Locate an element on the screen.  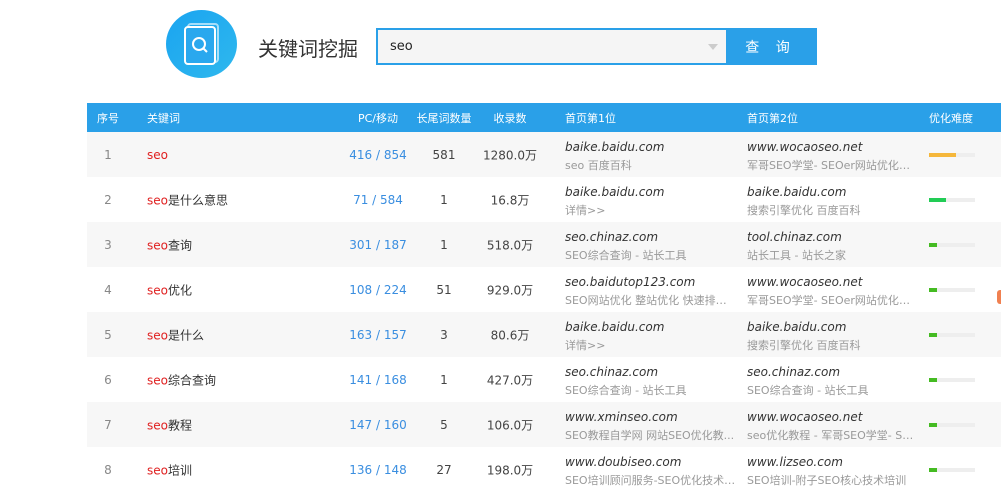
col-header-keyword: 关键词 is located at coordinates (163, 118).